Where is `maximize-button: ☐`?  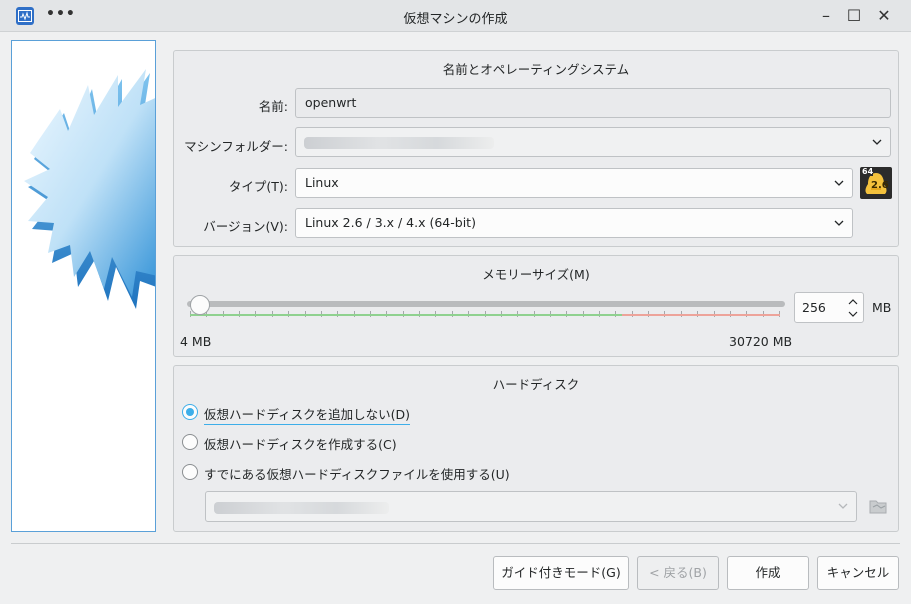
maximize-button: ☐ is located at coordinates (854, 16).